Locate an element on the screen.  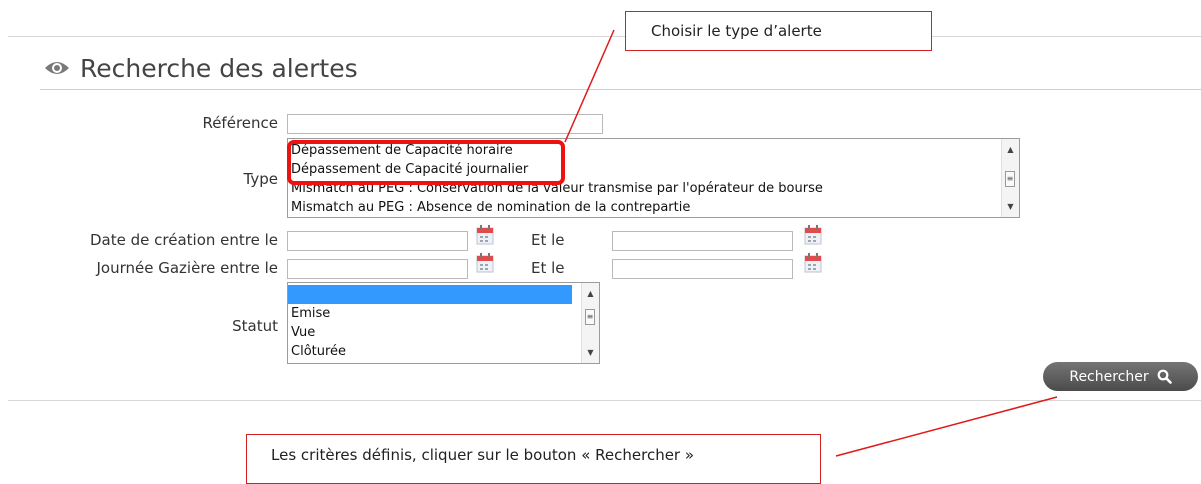
statut-listbox: Emise Vue Clôturée ▲ ≡ ▼ is located at coordinates (443, 323).